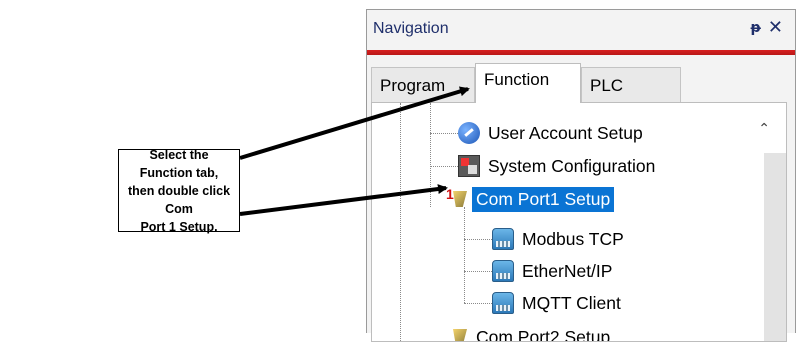  I want to click on arrow-to-com-port1-setup, so click(343, 201).